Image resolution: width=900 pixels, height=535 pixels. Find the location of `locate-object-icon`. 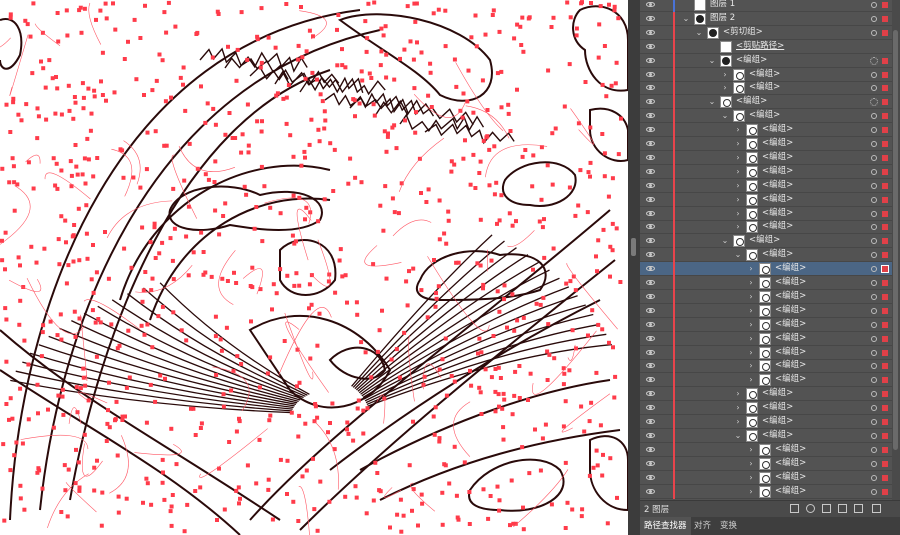

locate-object-icon is located at coordinates (810, 508).